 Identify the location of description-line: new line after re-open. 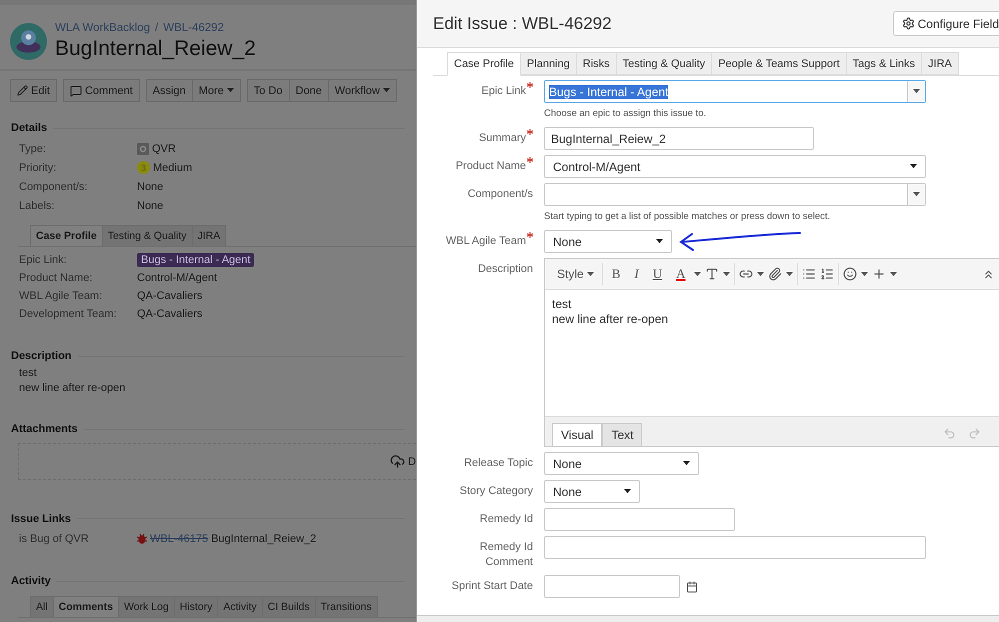
(72, 388).